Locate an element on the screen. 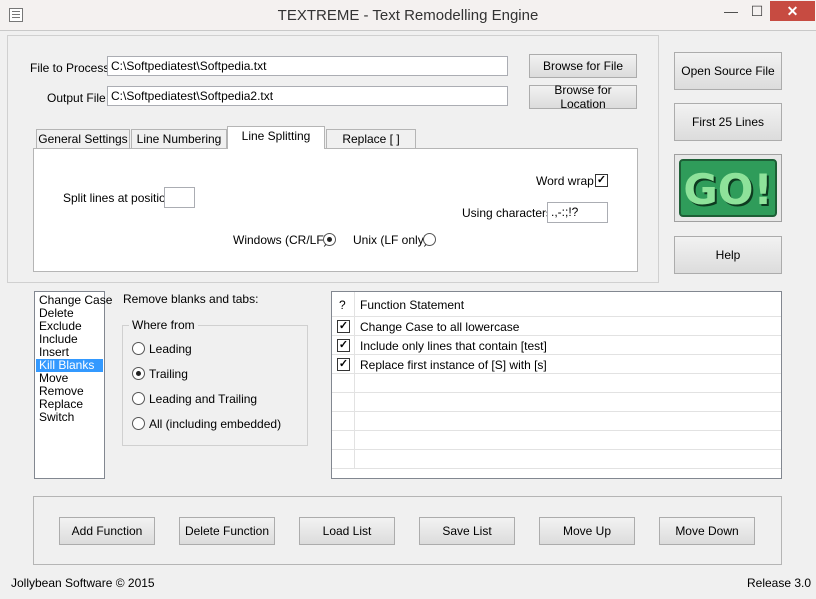 Image resolution: width=816 pixels, height=599 pixels. statement-column-header: Function Statement is located at coordinates (412, 305).